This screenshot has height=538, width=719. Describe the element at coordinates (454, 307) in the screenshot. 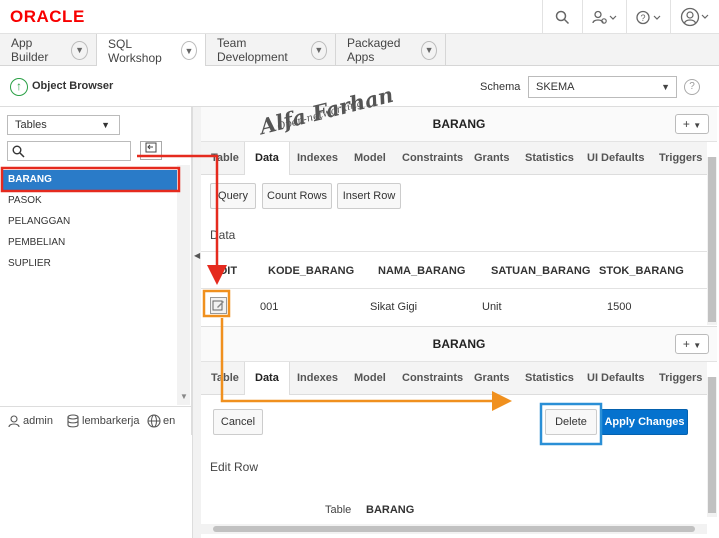

I see `table-row: 001 Sikat Gigi Unit 1500` at that location.